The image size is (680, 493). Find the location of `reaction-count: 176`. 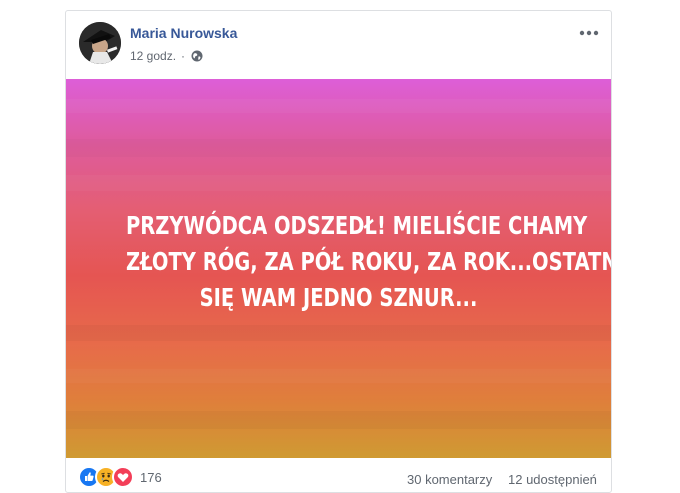

reaction-count: 176 is located at coordinates (151, 477).